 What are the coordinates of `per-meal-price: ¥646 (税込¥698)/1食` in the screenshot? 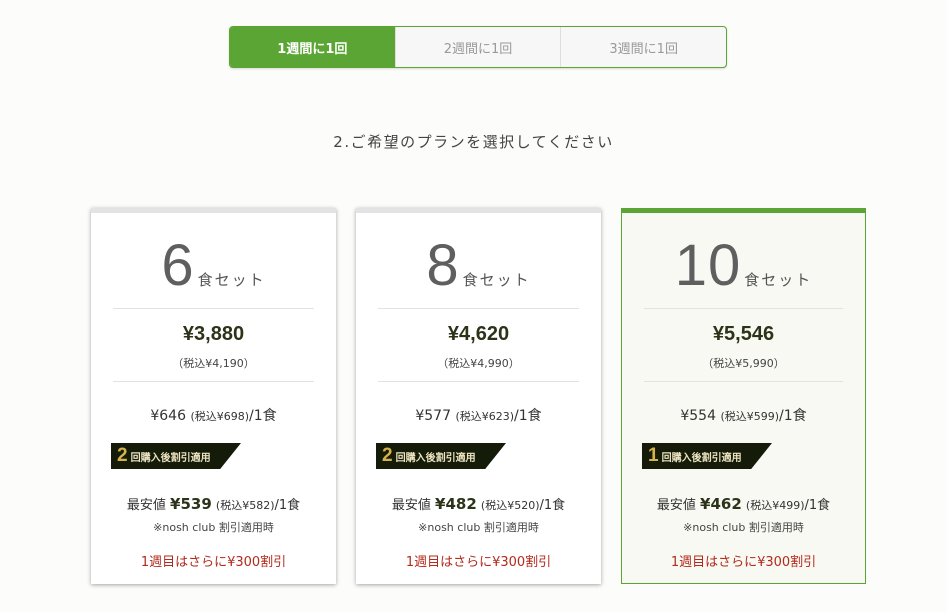 It's located at (213, 415).